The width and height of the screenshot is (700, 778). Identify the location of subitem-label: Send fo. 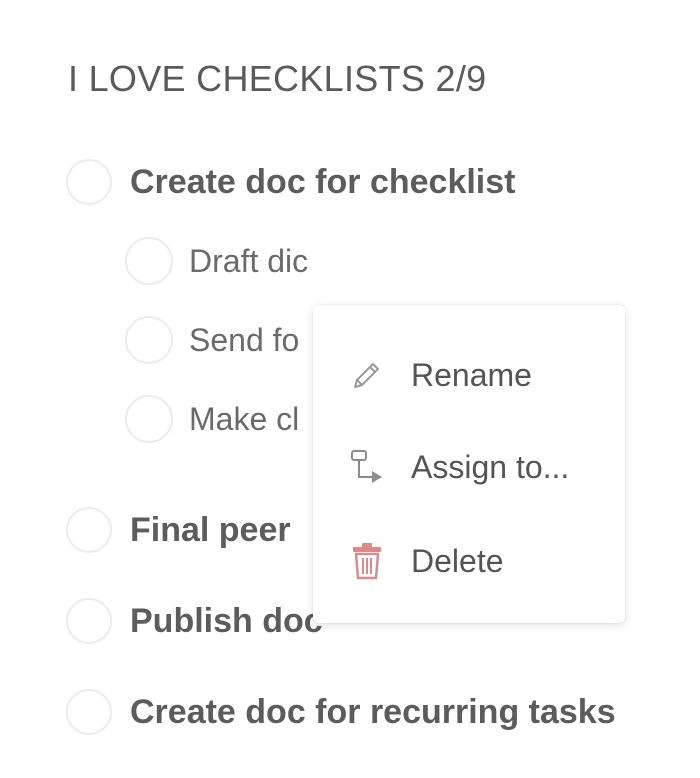
(244, 339).